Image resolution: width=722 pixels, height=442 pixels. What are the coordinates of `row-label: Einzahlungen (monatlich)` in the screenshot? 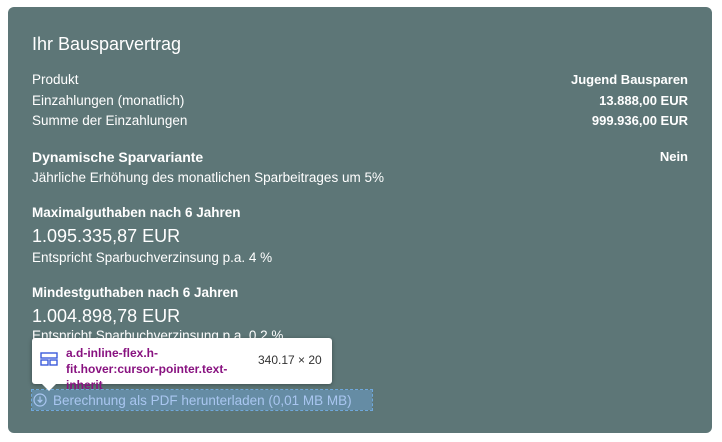 It's located at (108, 100).